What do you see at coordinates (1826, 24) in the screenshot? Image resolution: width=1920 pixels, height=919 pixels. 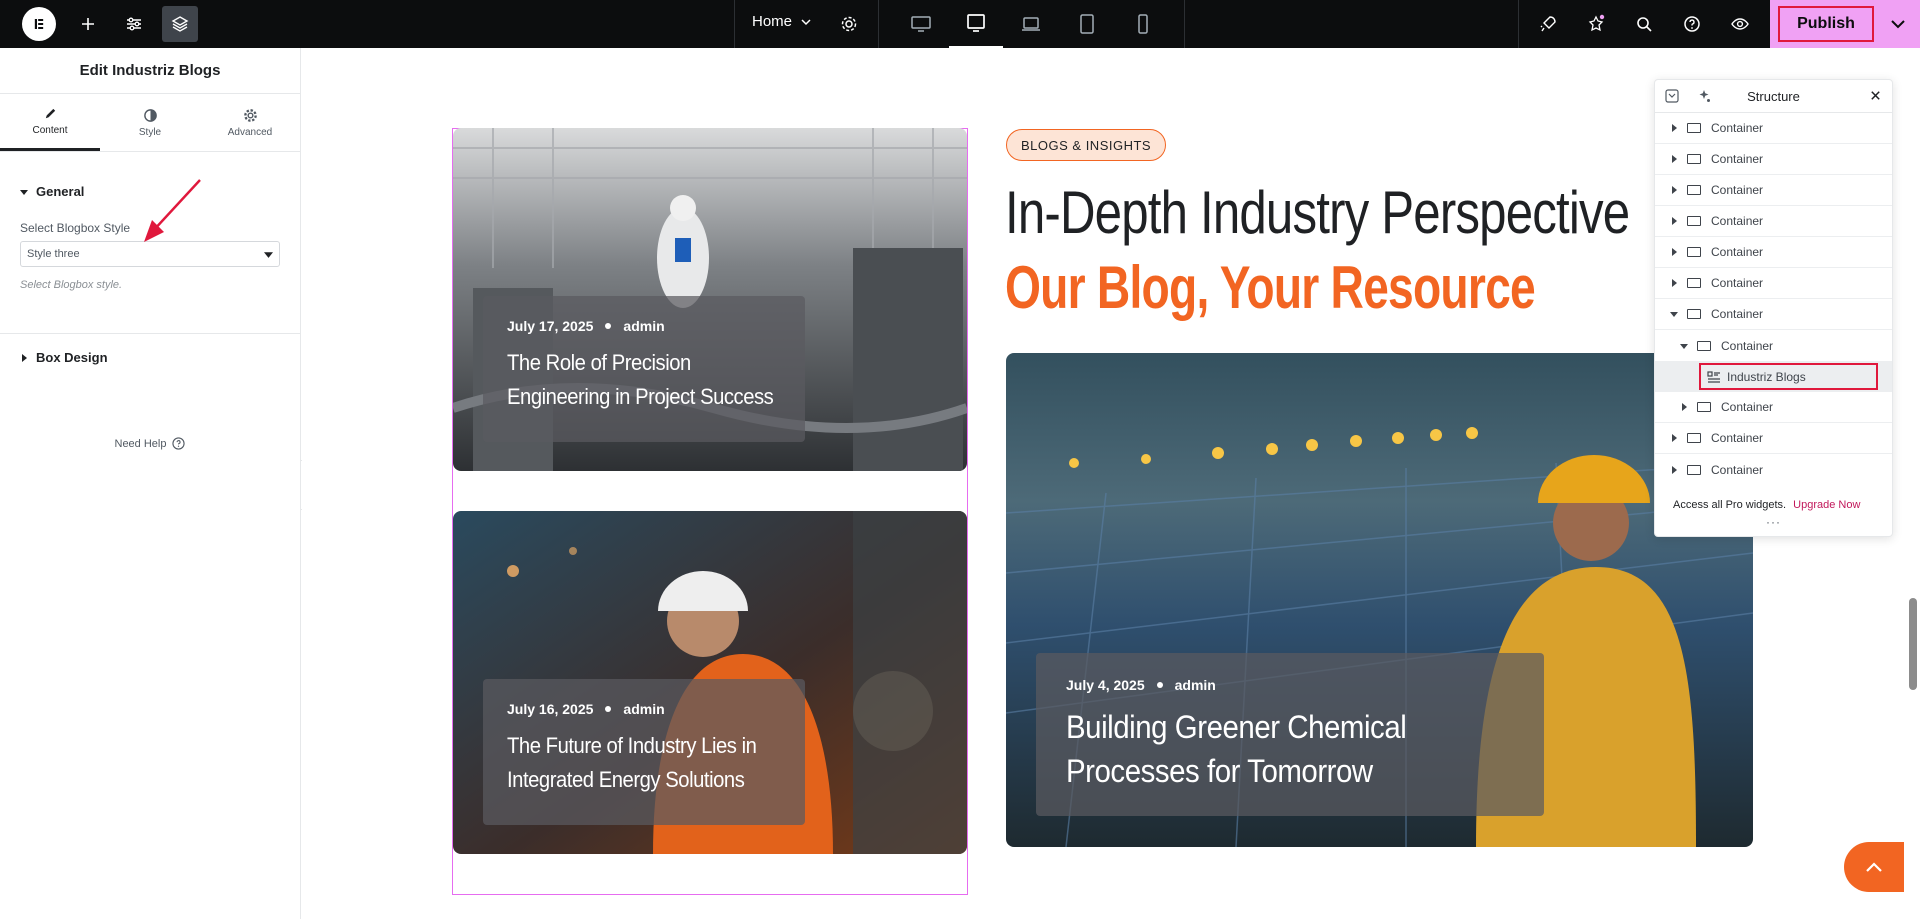 I see `publish-button: Publish` at bounding box center [1826, 24].